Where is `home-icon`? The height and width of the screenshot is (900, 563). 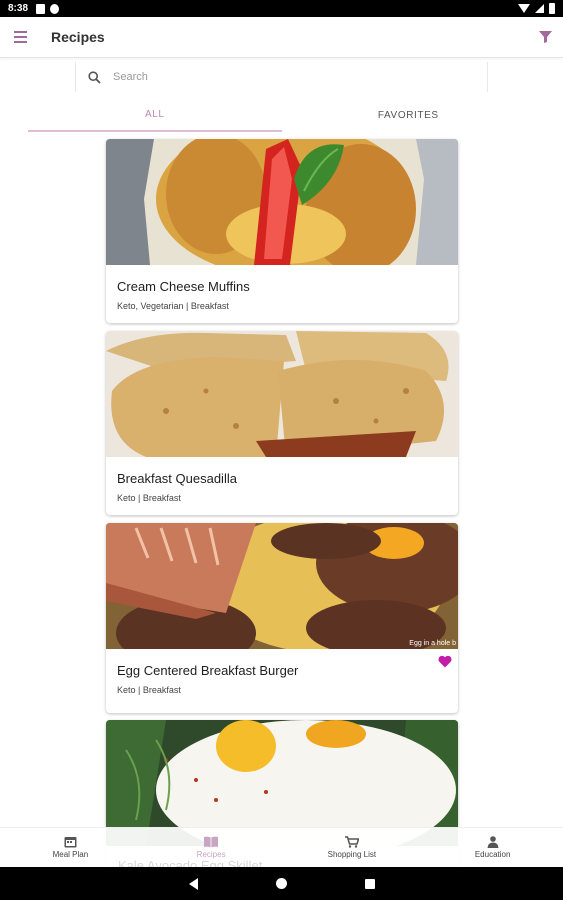
home-icon is located at coordinates (281, 883).